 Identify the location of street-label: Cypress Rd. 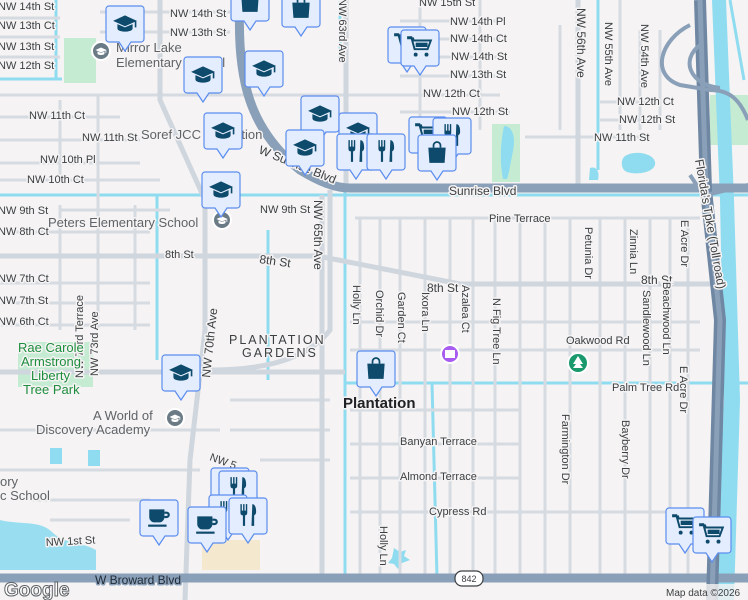
(457, 512).